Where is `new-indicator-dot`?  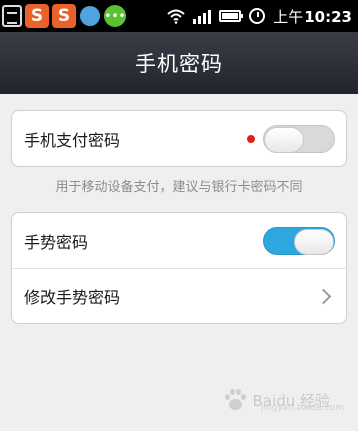 new-indicator-dot is located at coordinates (251, 138).